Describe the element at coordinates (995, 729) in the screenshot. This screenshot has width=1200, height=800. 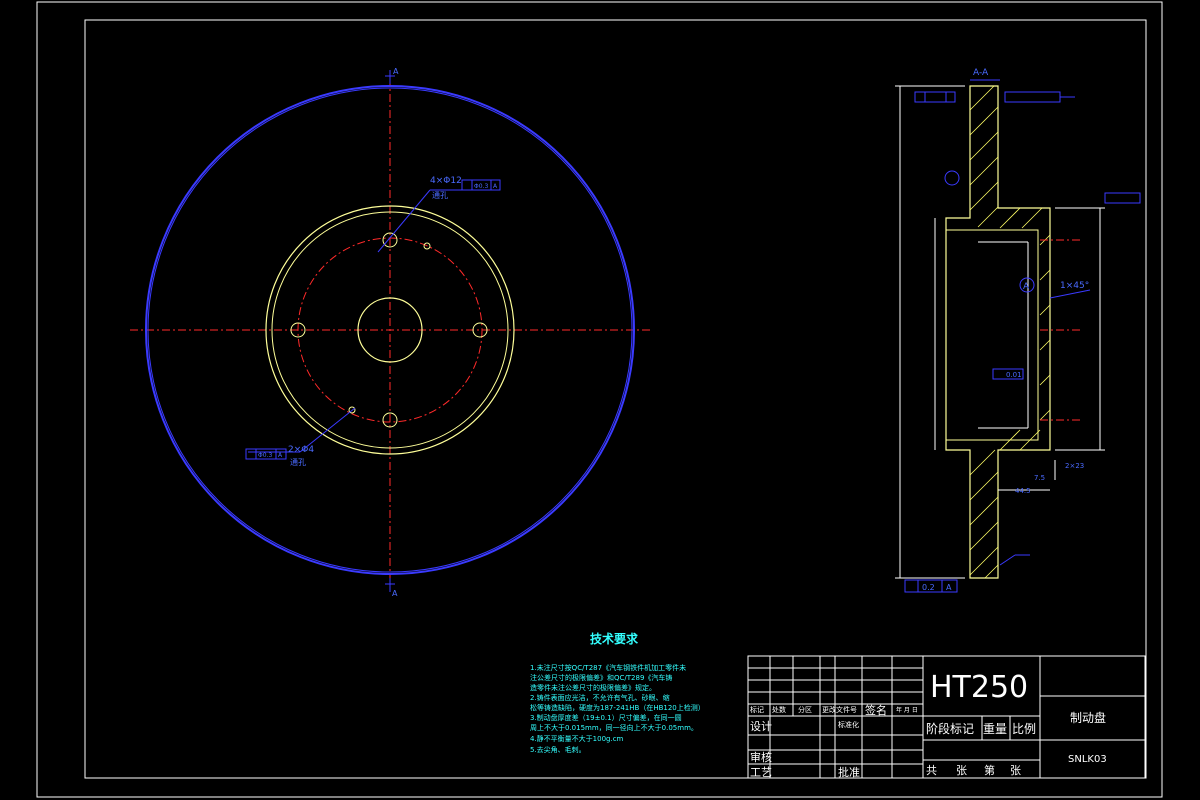
I see `label-weight: 重量` at that location.